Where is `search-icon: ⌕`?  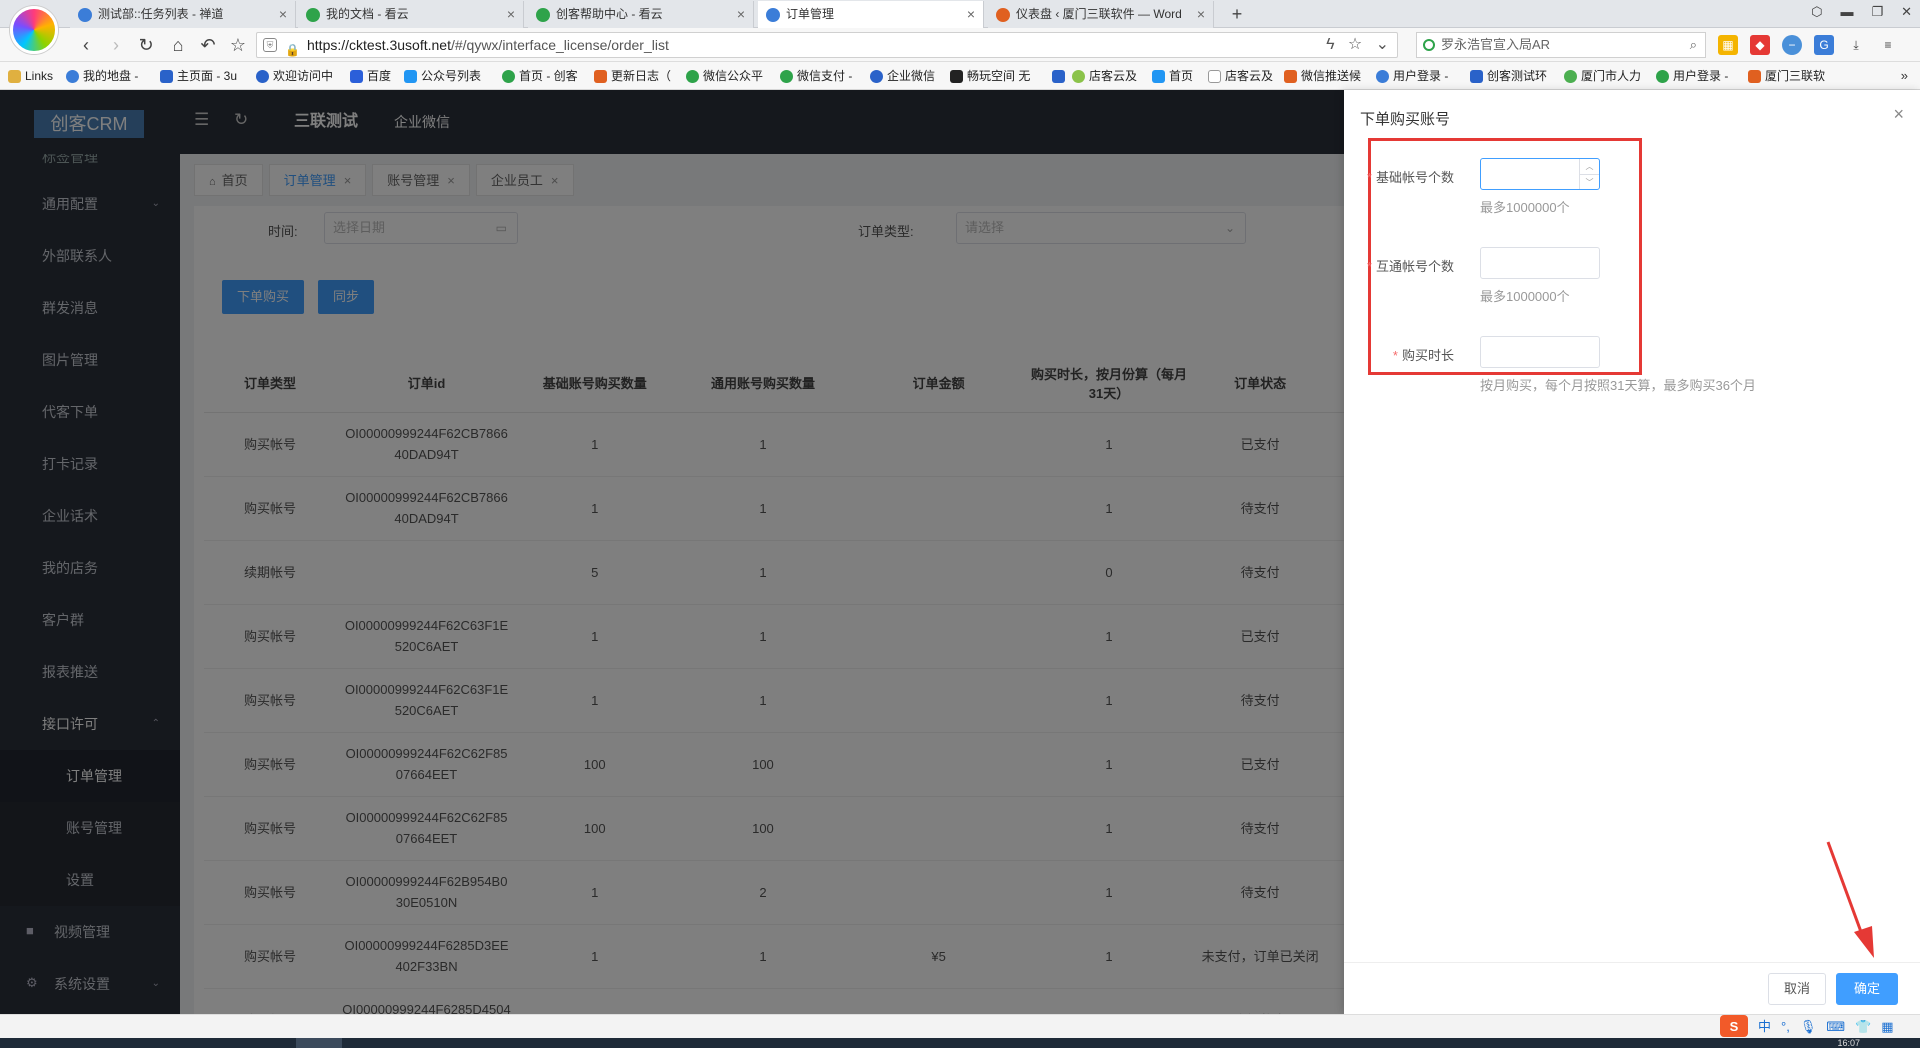
search-icon: ⌕ is located at coordinates (1693, 45).